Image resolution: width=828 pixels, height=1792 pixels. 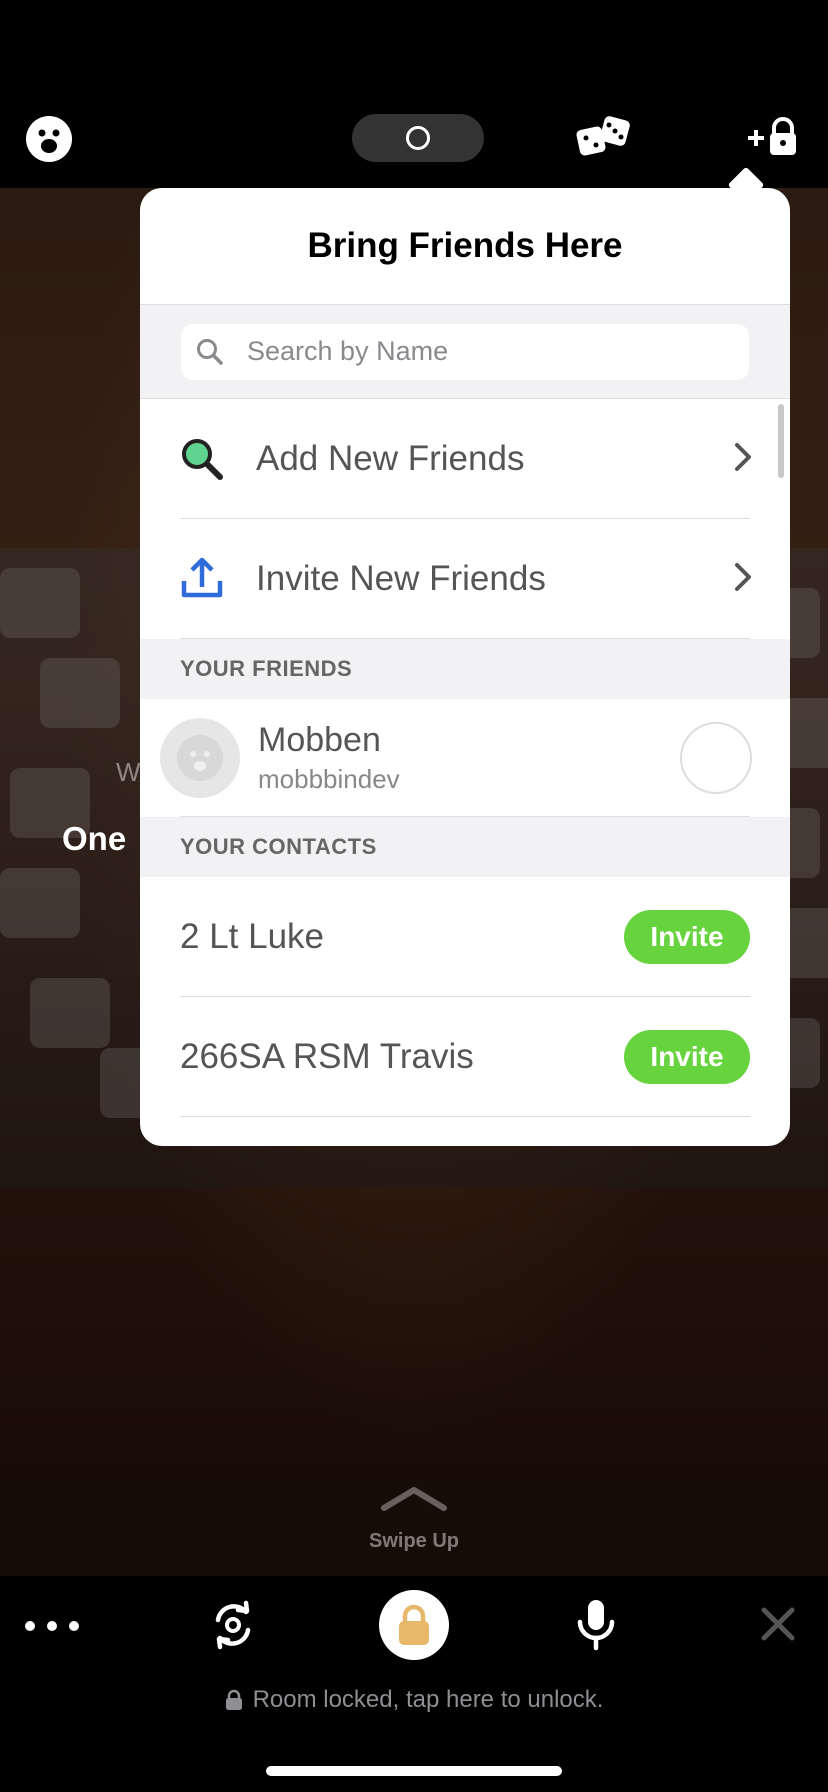 What do you see at coordinates (772, 137) in the screenshot?
I see `add-lock-icon` at bounding box center [772, 137].